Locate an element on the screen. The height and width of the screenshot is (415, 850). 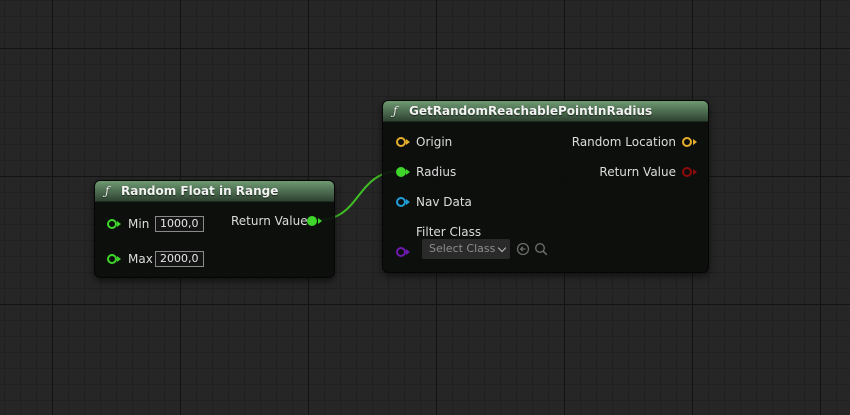
filter-class-pin-arrow-icon is located at coordinates (408, 252).